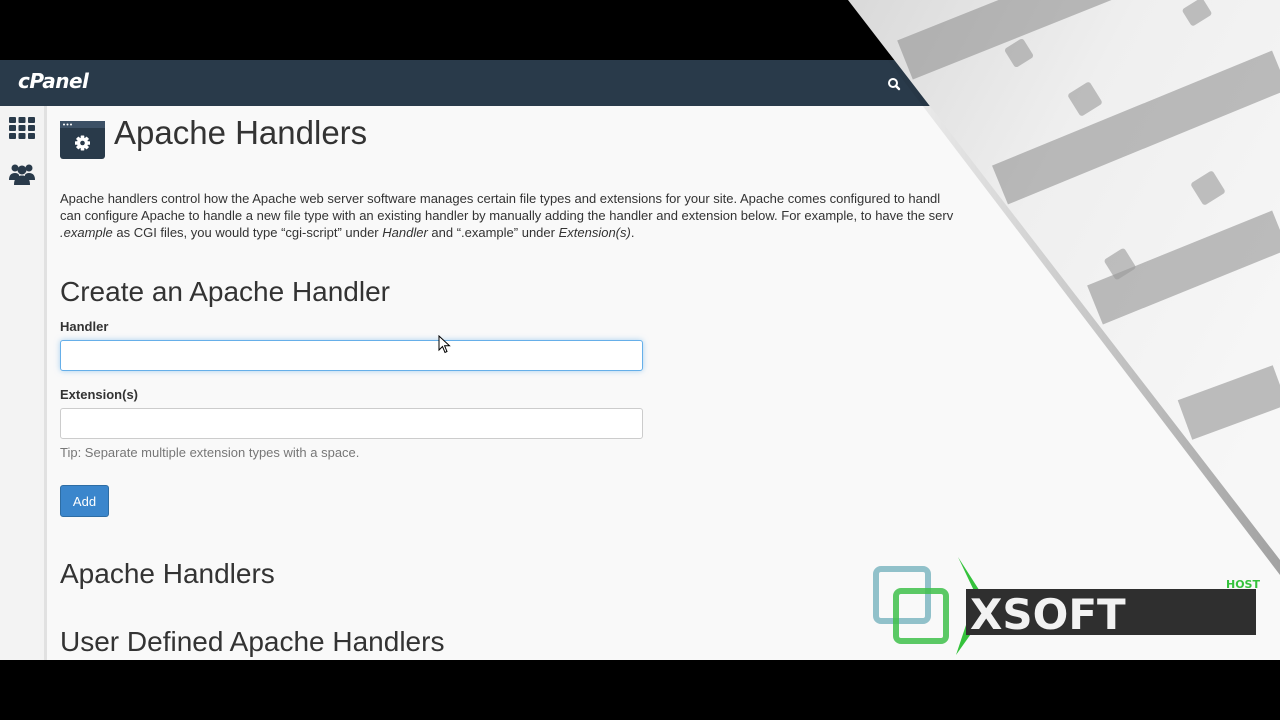 This screenshot has height=720, width=1280. I want to click on watermark-sub: HOST, so click(1243, 584).